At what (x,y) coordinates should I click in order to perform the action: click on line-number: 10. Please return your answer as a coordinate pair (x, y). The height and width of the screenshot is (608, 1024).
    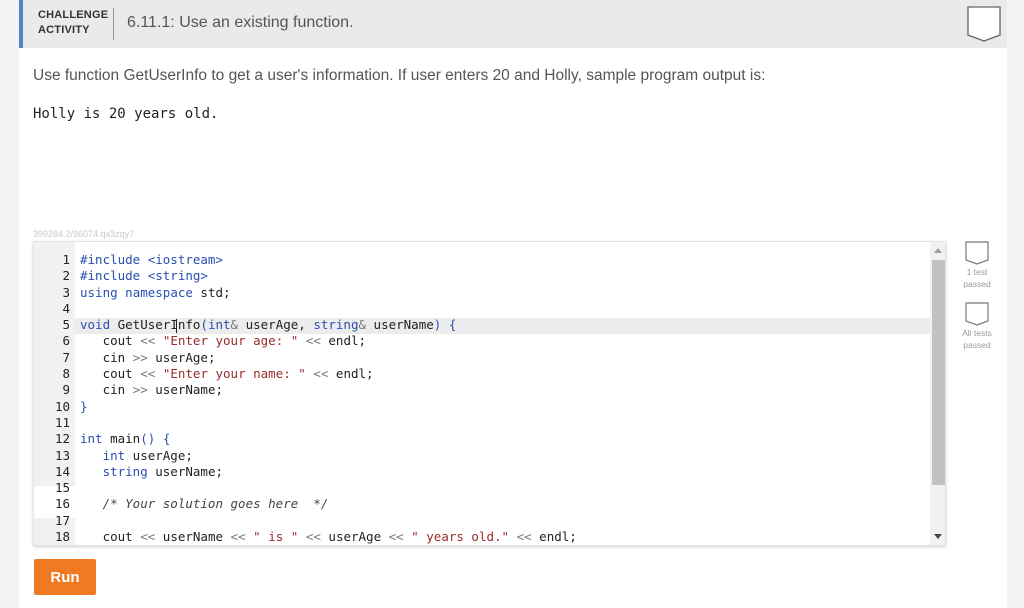
    Looking at the image, I should click on (62, 406).